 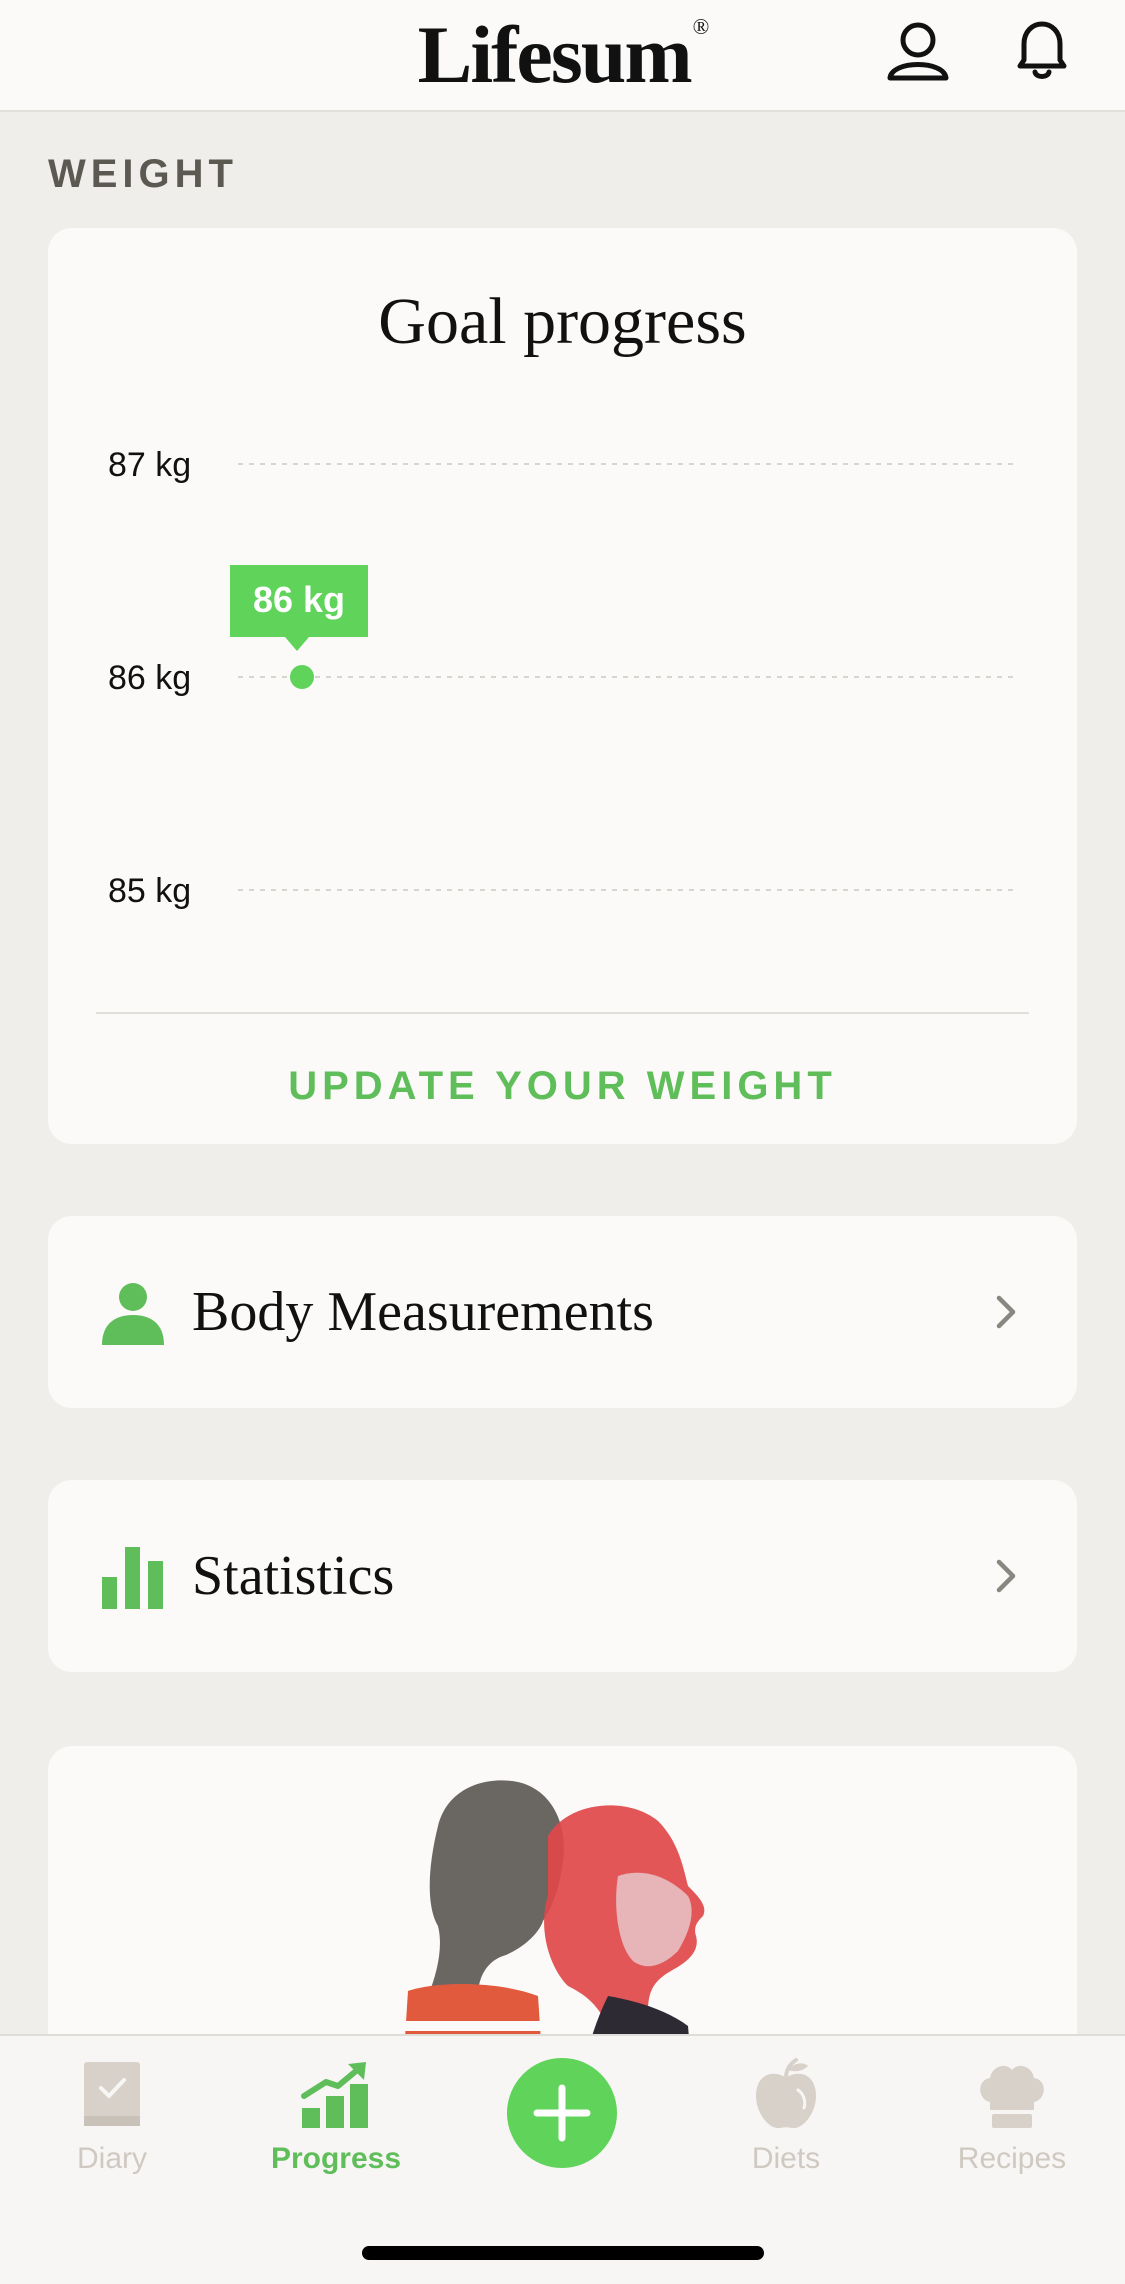 I want to click on y-tick-label: 85 kg, so click(x=149, y=891).